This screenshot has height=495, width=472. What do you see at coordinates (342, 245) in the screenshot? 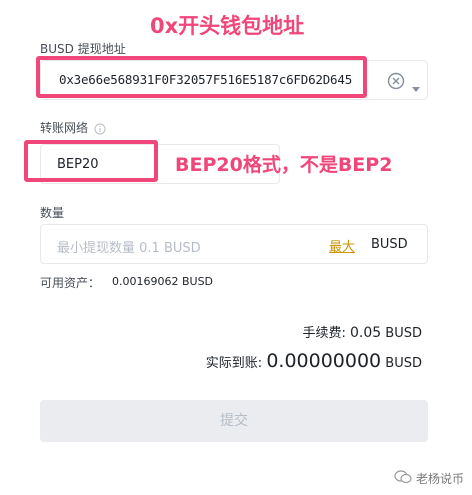
I see `max-button: 最大` at bounding box center [342, 245].